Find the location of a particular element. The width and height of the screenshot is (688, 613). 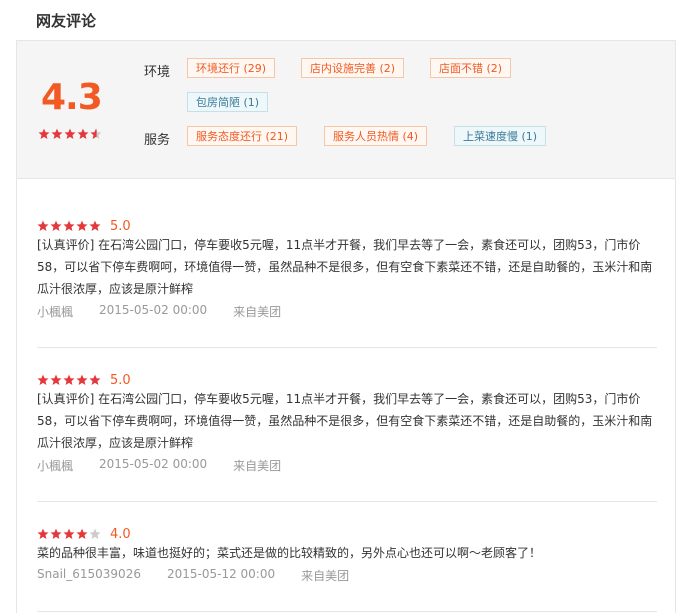

tag-facilities-complete: 店内设施完善 (2) is located at coordinates (353, 68).